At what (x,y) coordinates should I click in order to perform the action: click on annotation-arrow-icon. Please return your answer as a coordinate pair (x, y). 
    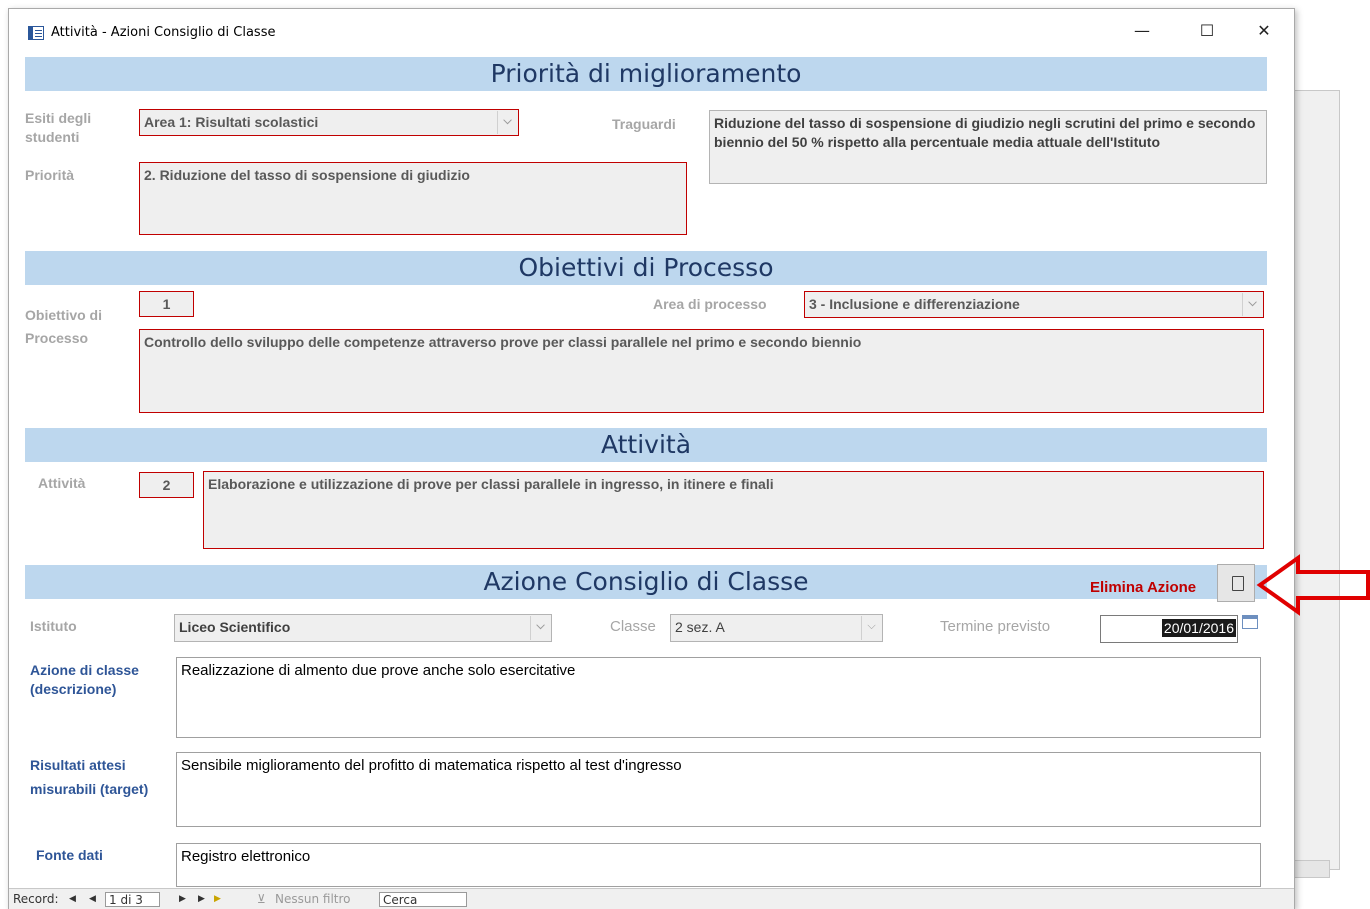
    Looking at the image, I should click on (1313, 585).